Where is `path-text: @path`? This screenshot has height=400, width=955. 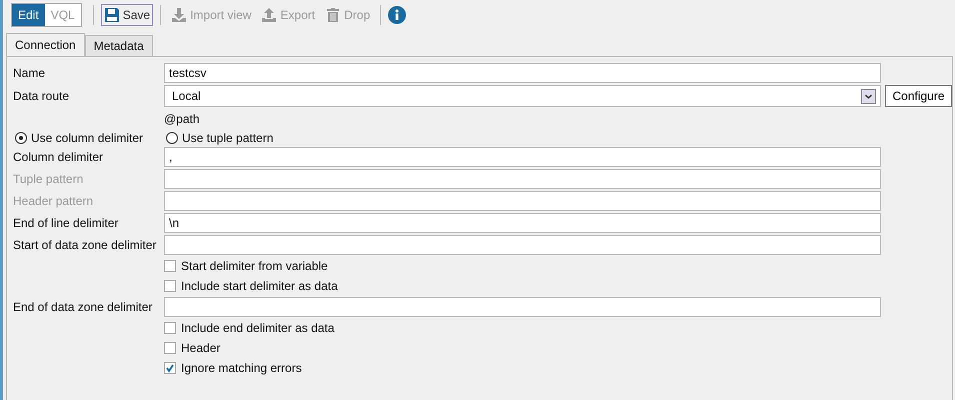
path-text: @path is located at coordinates (182, 119).